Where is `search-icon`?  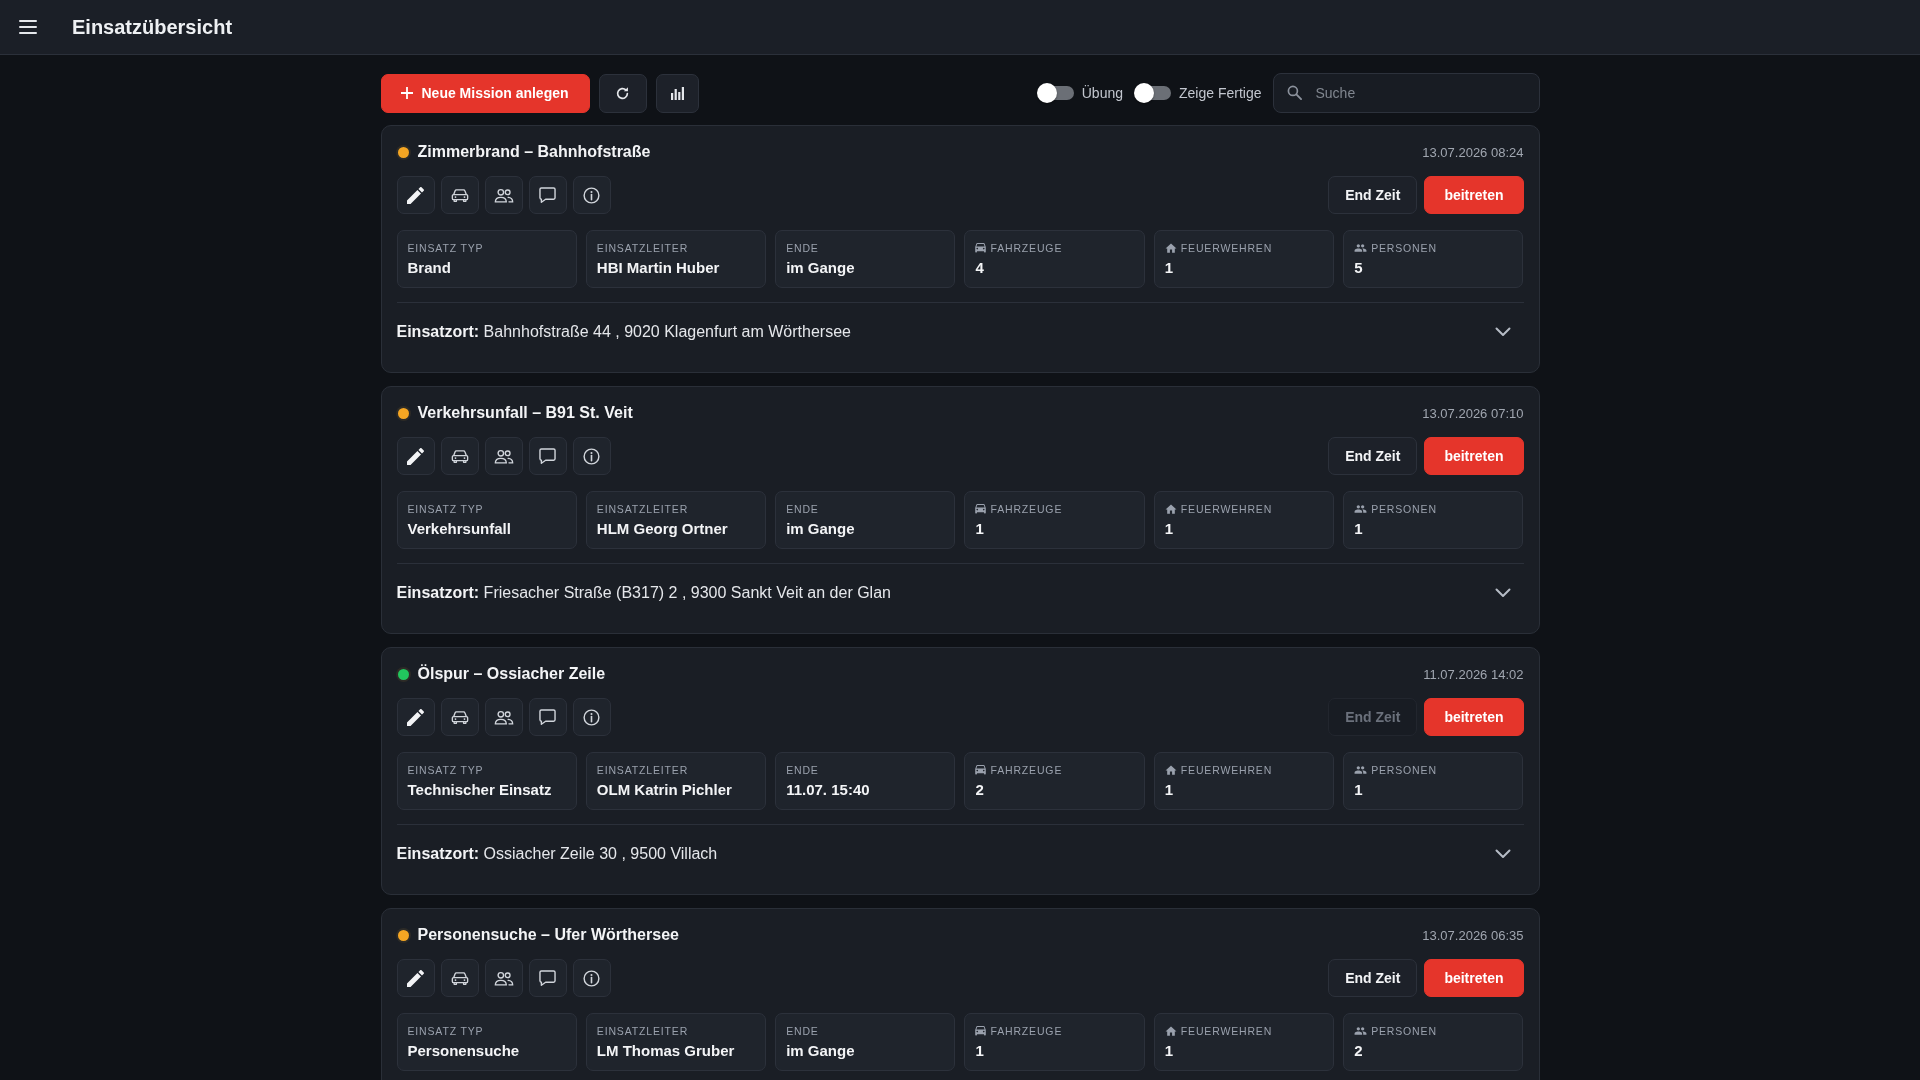
search-icon is located at coordinates (1294, 92).